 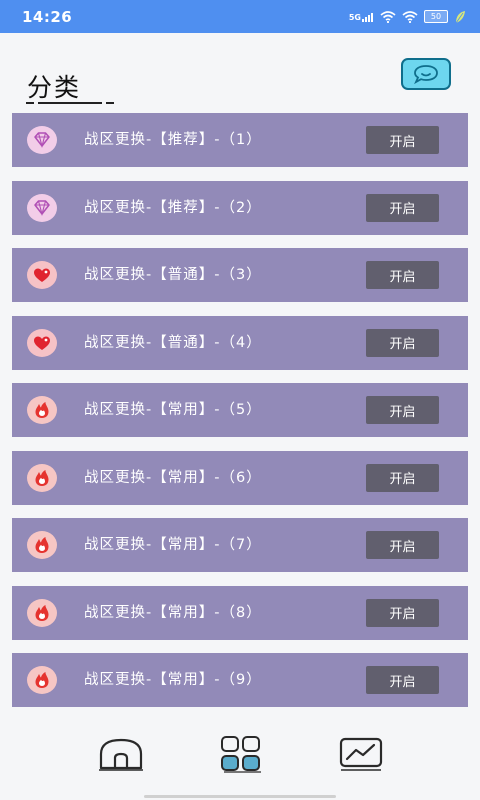 What do you see at coordinates (240, 16) in the screenshot?
I see `status-bar: 14:26 5G 50` at bounding box center [240, 16].